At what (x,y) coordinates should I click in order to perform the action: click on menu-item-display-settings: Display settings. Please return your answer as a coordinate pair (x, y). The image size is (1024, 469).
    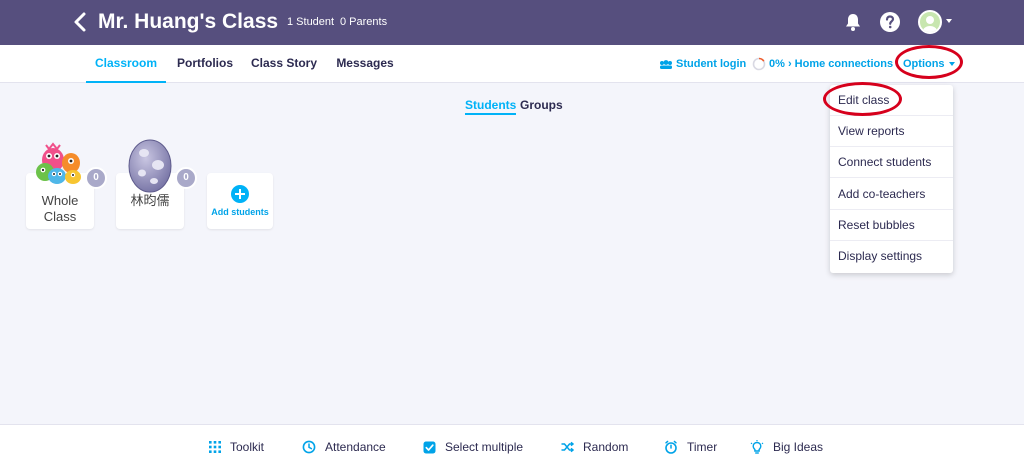
    Looking at the image, I should click on (891, 256).